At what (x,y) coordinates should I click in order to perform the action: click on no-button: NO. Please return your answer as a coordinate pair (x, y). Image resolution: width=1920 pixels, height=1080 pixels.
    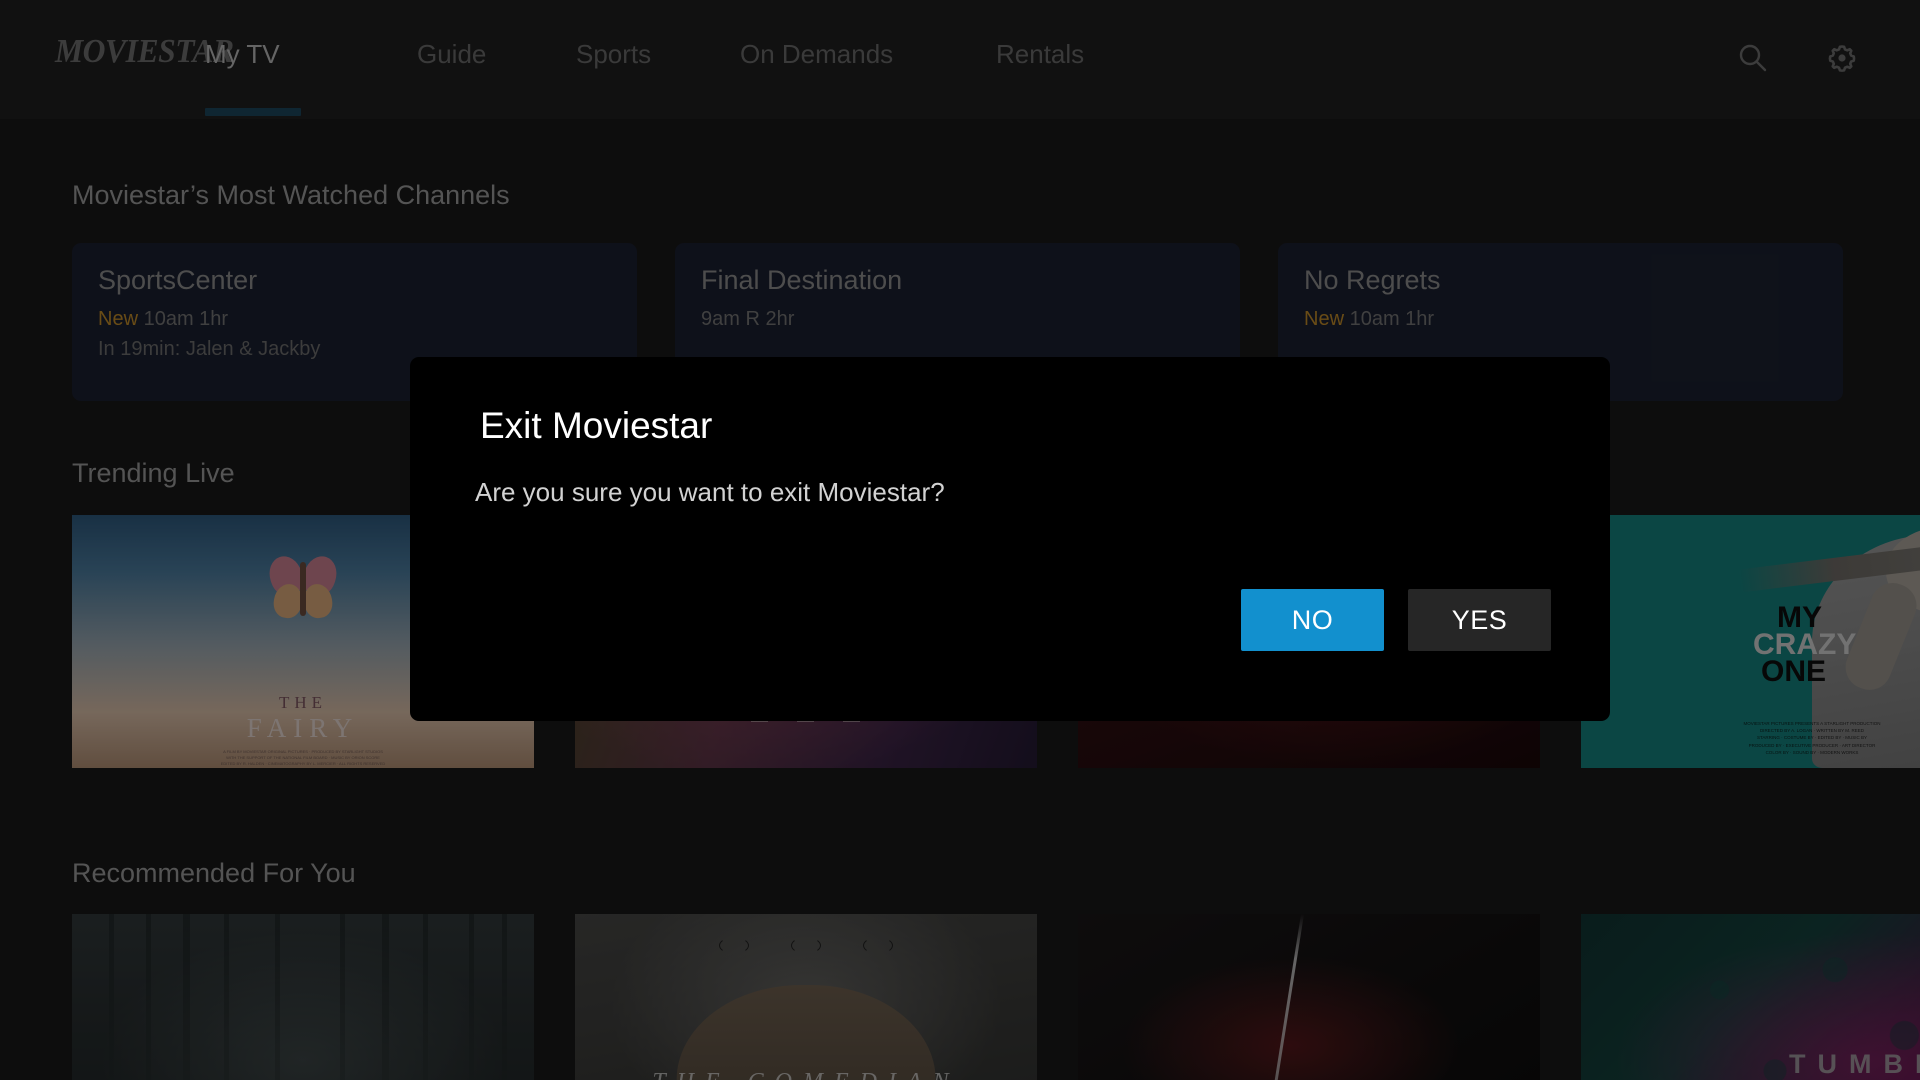
    Looking at the image, I should click on (1312, 620).